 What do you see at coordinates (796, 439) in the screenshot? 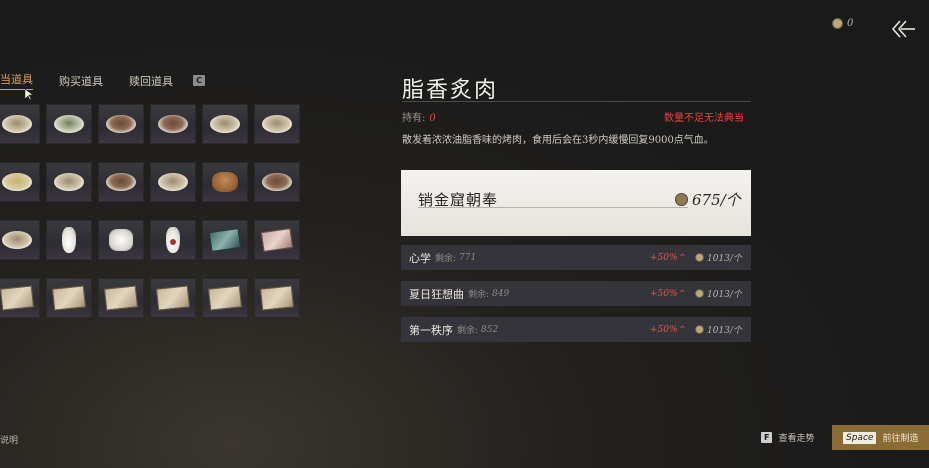
I see `trend-label: 查看走势` at bounding box center [796, 439].